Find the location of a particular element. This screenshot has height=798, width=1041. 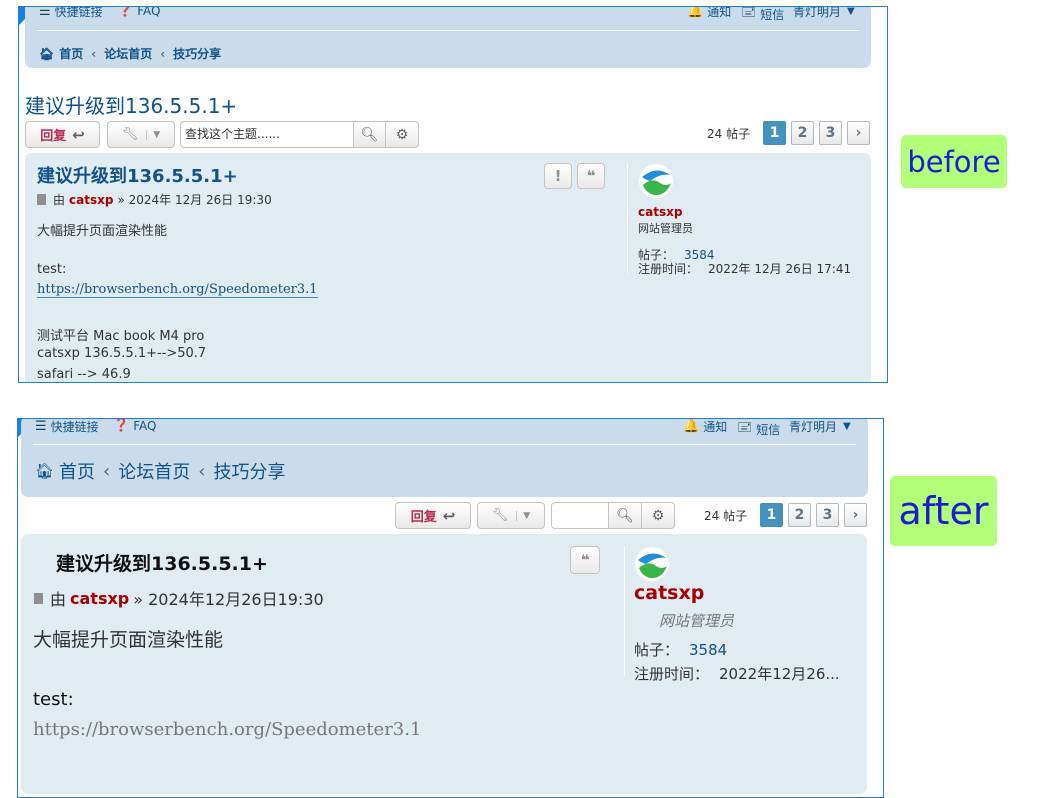

topic-search-input is located at coordinates (580, 515).